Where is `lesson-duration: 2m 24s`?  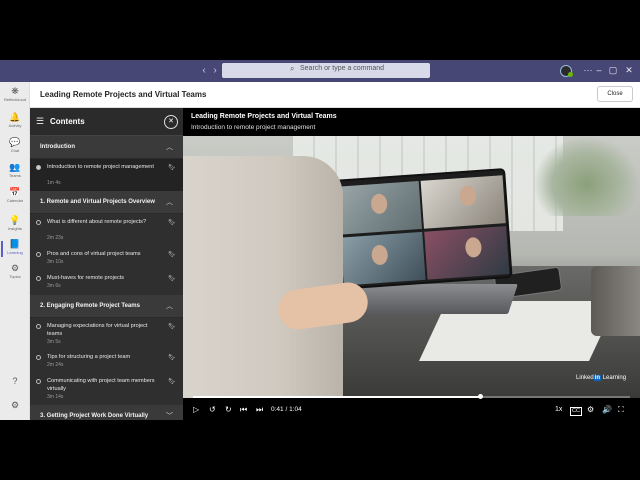 lesson-duration: 2m 24s is located at coordinates (55, 365).